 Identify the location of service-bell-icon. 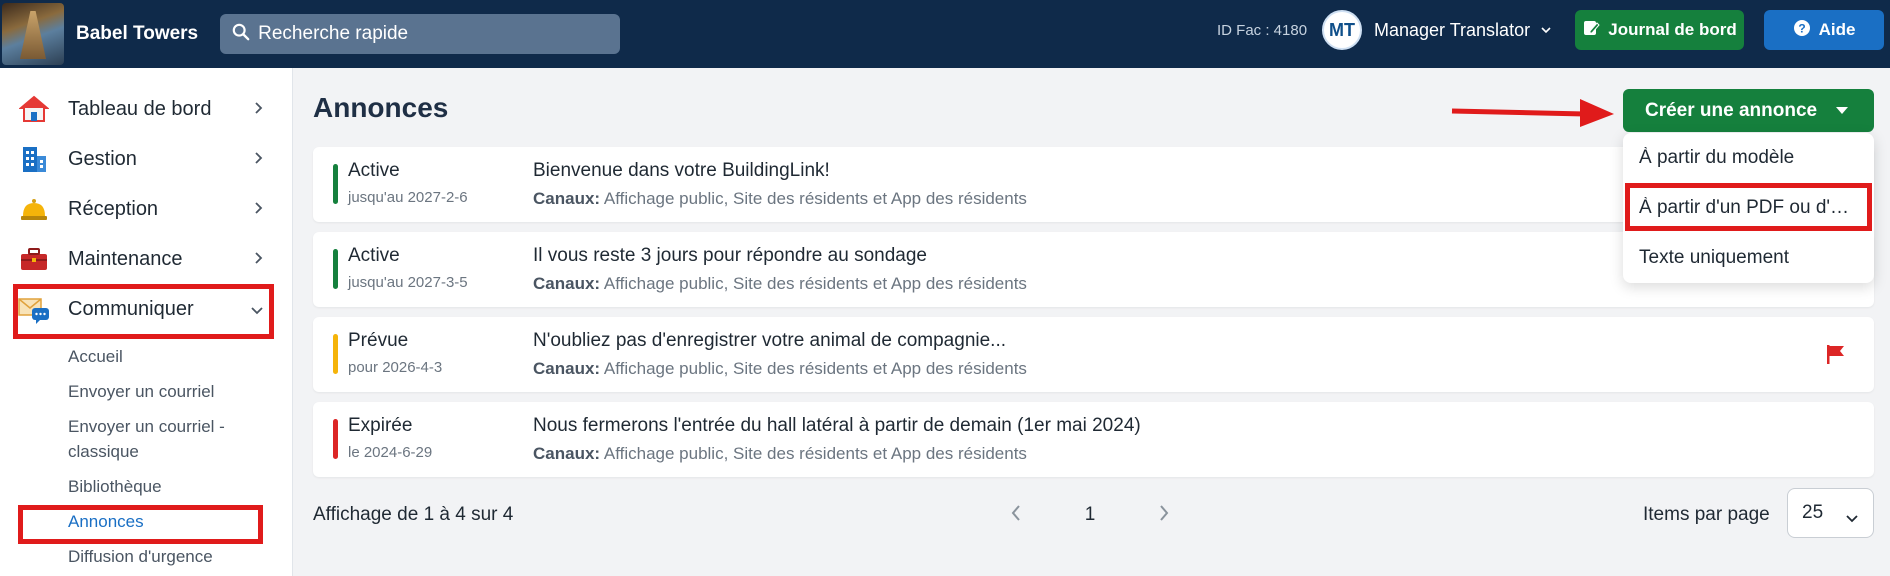
(34, 209).